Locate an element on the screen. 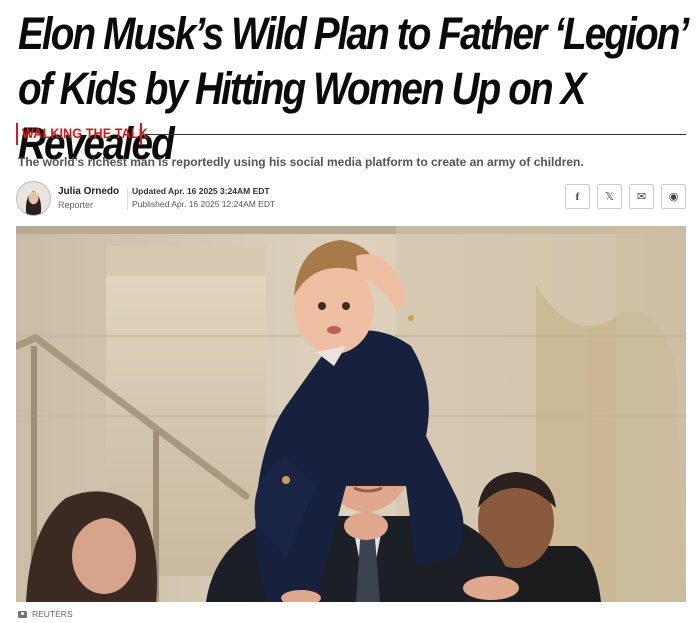 The image size is (696, 623). facebook-icon: f is located at coordinates (577, 196).